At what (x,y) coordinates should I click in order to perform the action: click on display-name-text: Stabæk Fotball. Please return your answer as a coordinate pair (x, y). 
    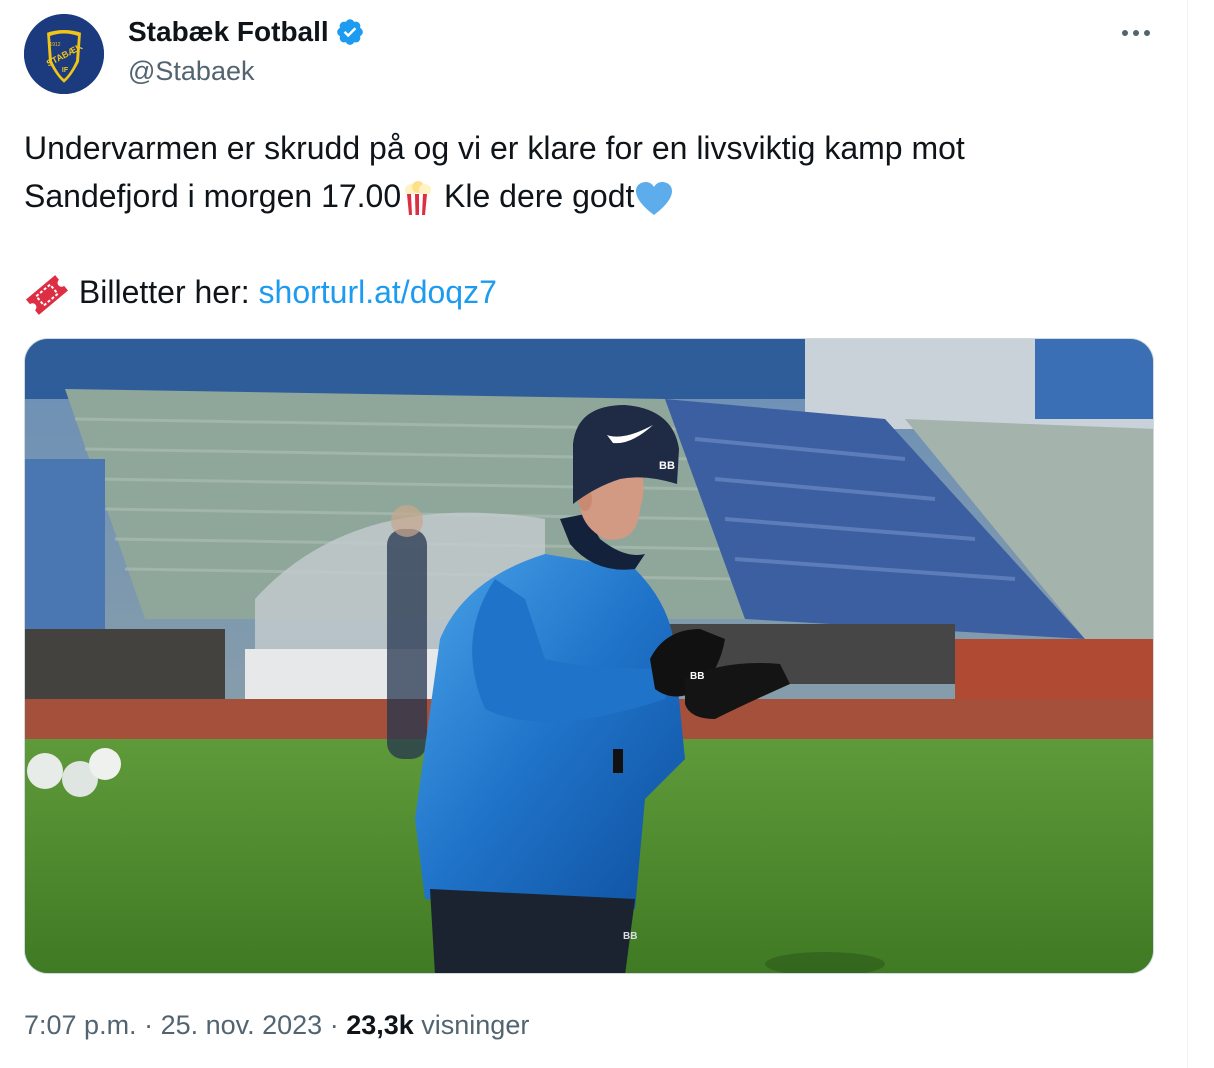
    Looking at the image, I should click on (228, 32).